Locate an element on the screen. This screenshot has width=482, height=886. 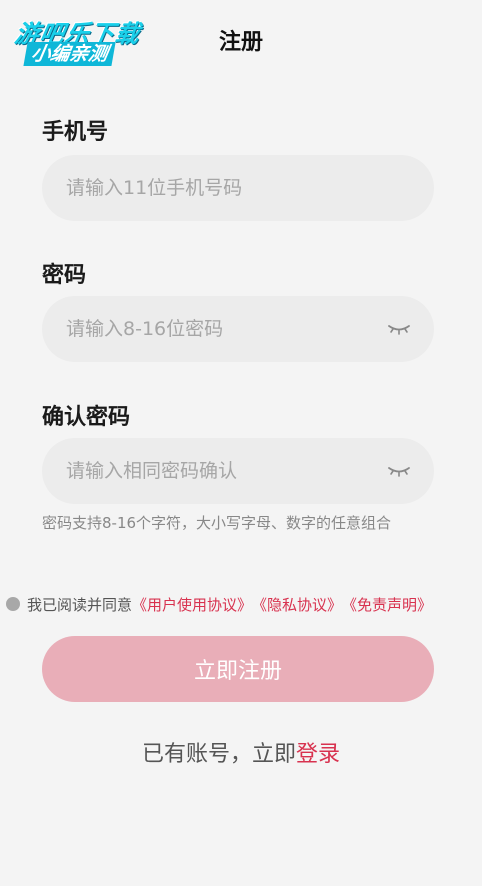
password-input is located at coordinates (216, 329).